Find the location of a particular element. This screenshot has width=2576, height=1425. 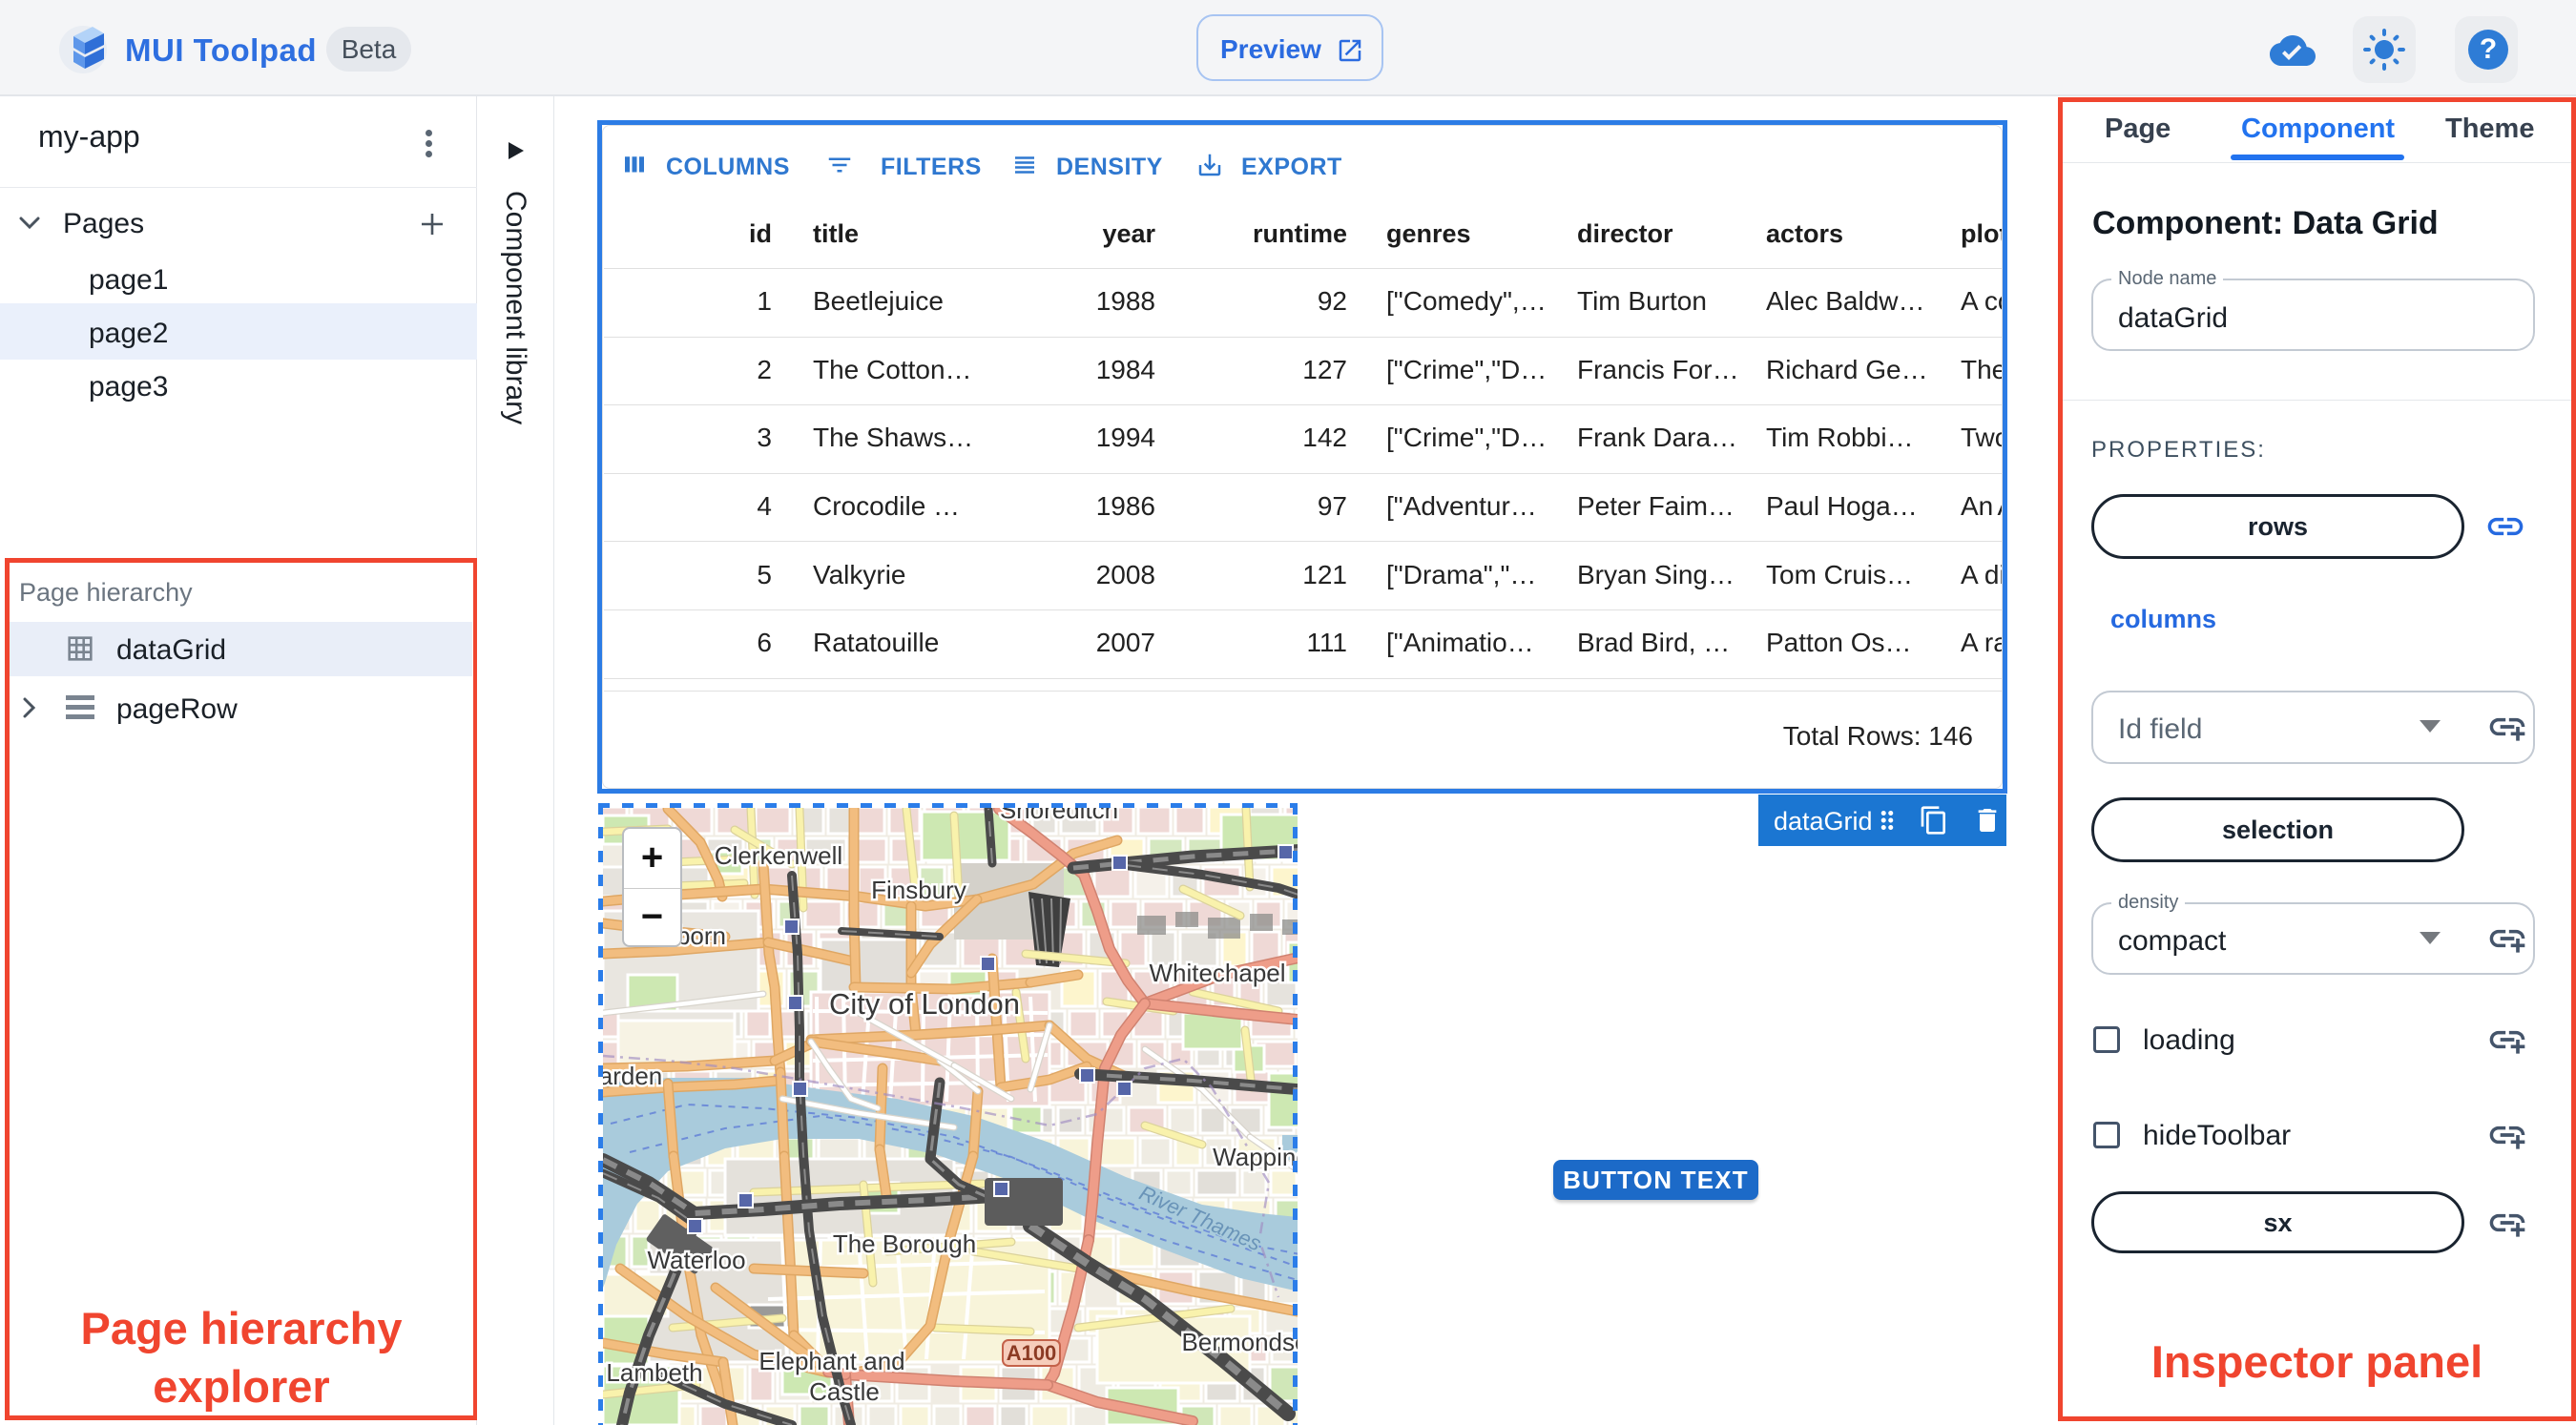

svg-text: Bermondse is located at coordinates (1240, 1342).